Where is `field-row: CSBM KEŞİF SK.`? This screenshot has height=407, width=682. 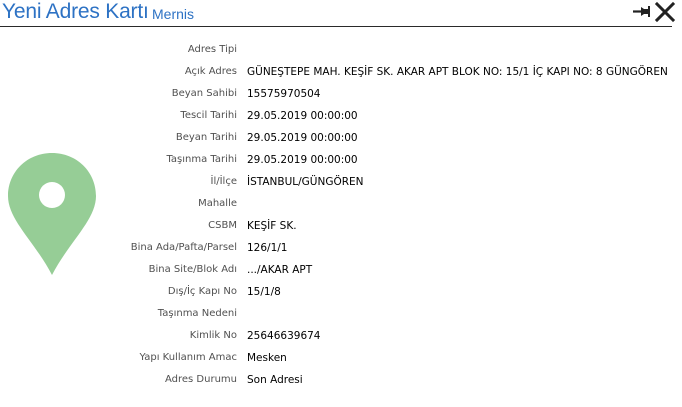 field-row: CSBM KEŞİF SK. is located at coordinates (341, 226).